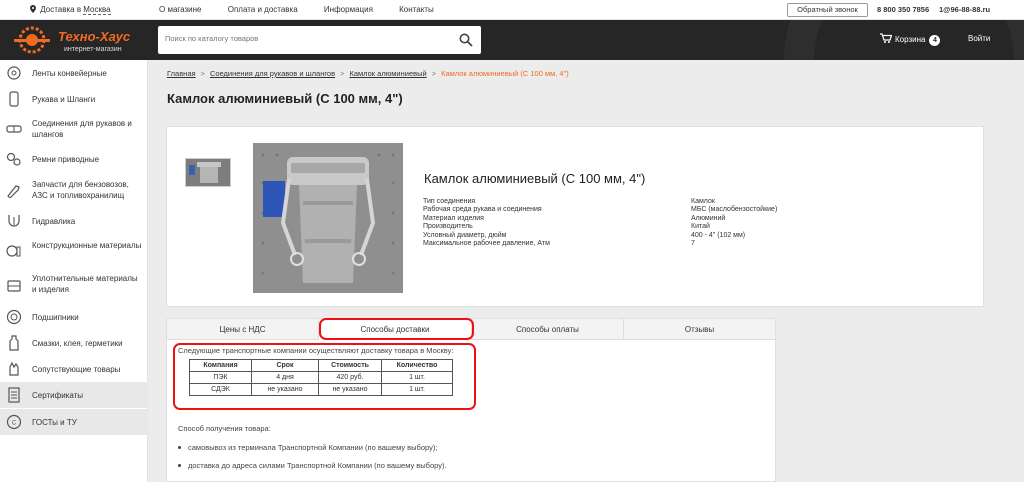 The width and height of the screenshot is (1024, 482). What do you see at coordinates (13, 251) in the screenshot?
I see `materials-icon` at bounding box center [13, 251].